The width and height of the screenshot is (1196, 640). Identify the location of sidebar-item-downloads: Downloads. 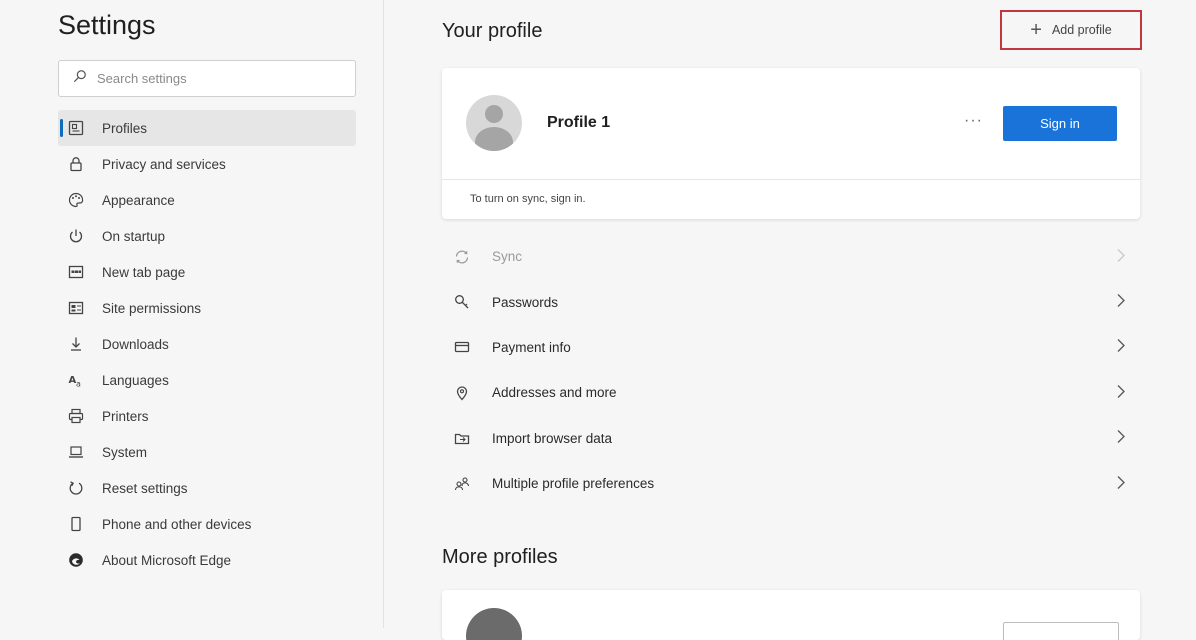
(207, 344).